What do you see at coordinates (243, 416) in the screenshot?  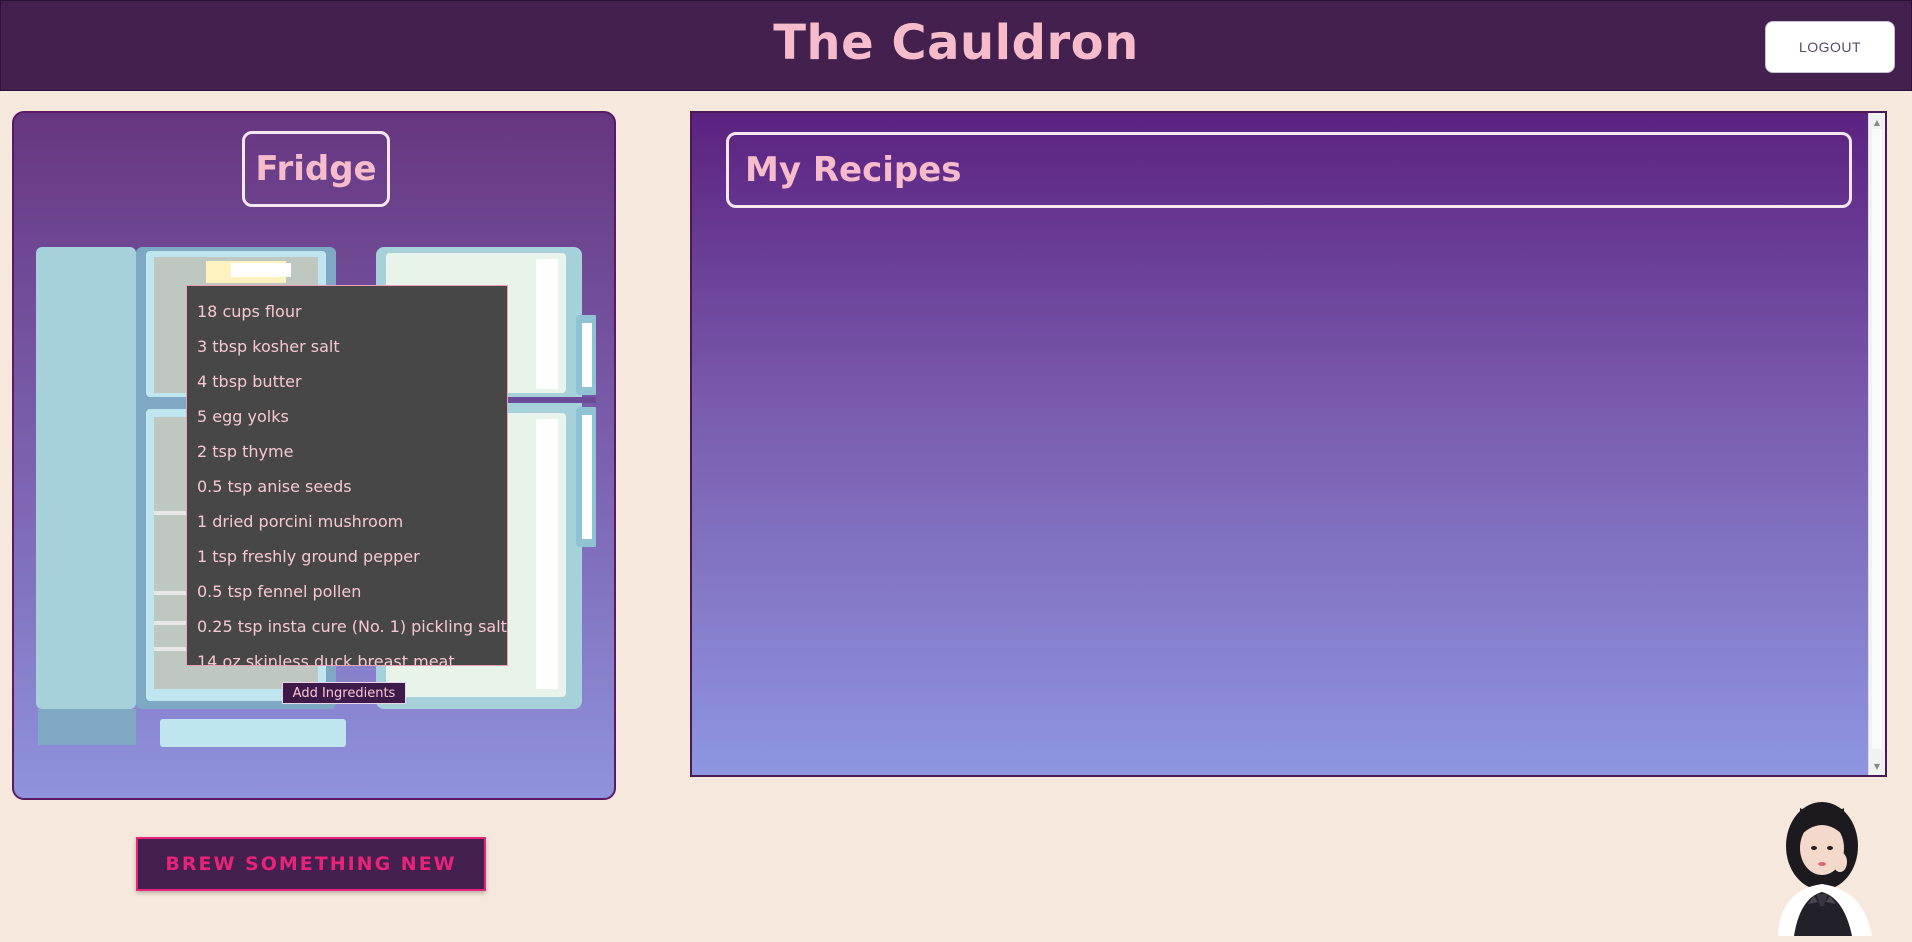 I see `ingredient-item: 5 egg yolks` at bounding box center [243, 416].